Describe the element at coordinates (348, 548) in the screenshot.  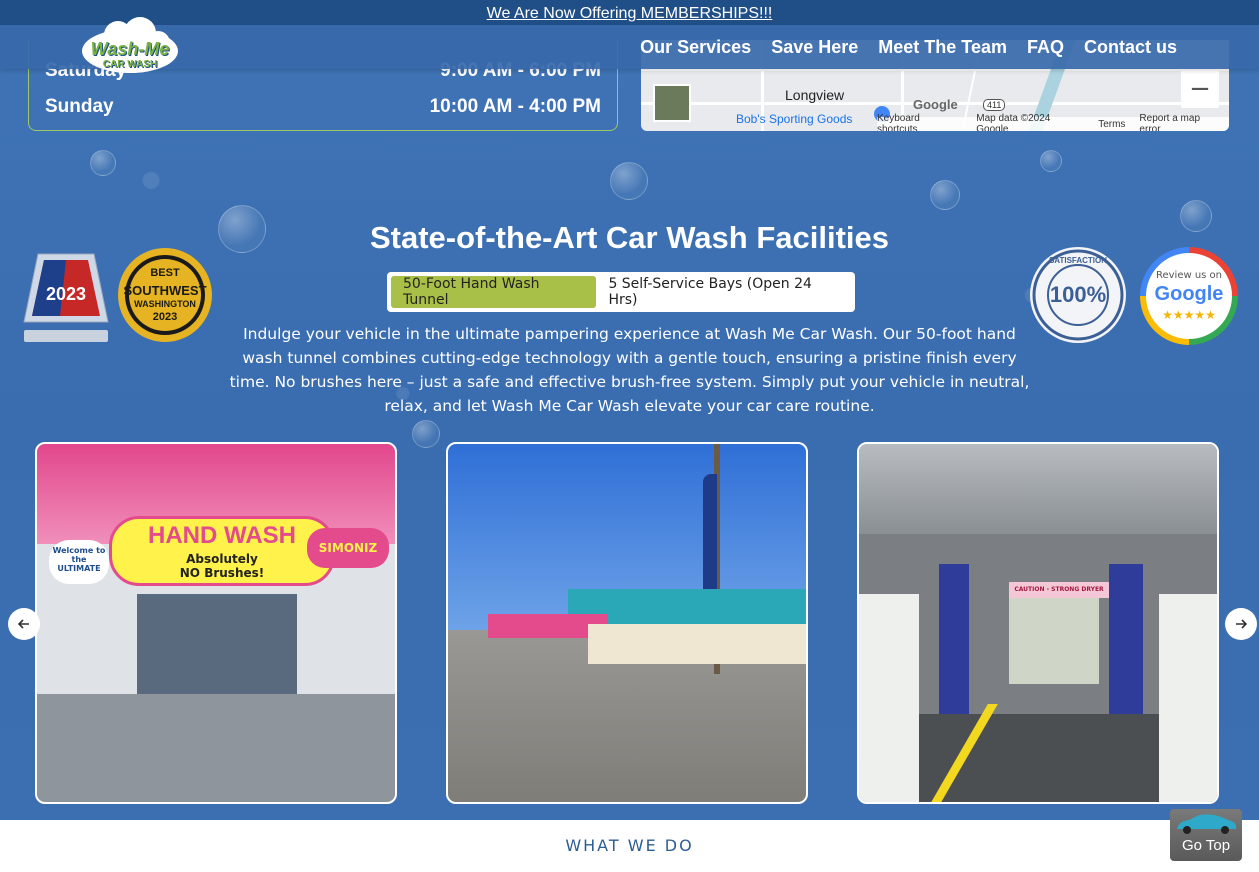
I see `simoniz-sign: SIMONIZ` at that location.